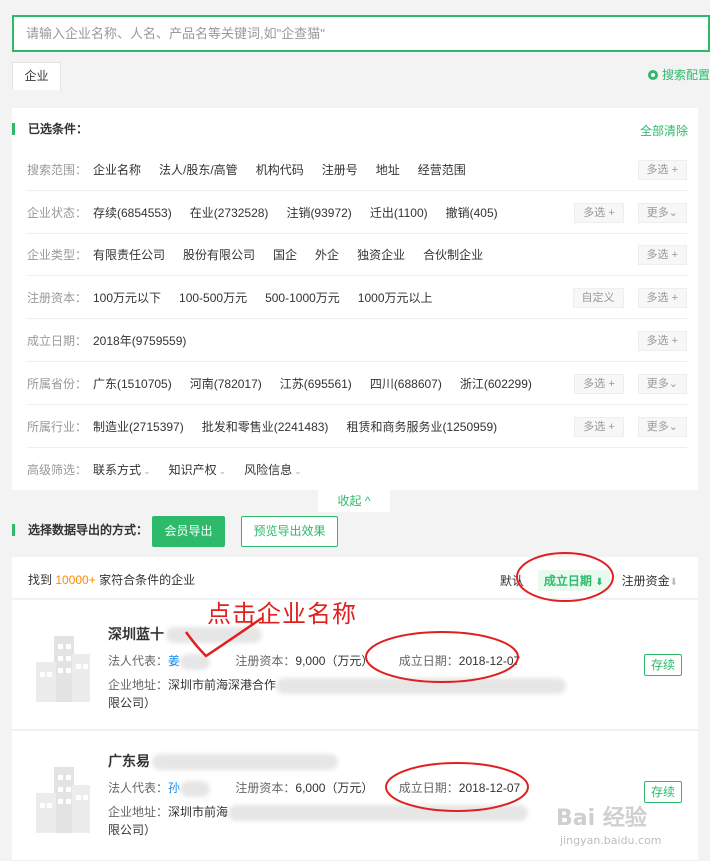  Describe the element at coordinates (355, 578) in the screenshot. I see `results-bar: 找到 10000+ 家符合条件的企业 默认 成立日期 ⬇ 注册资金⬇` at that location.